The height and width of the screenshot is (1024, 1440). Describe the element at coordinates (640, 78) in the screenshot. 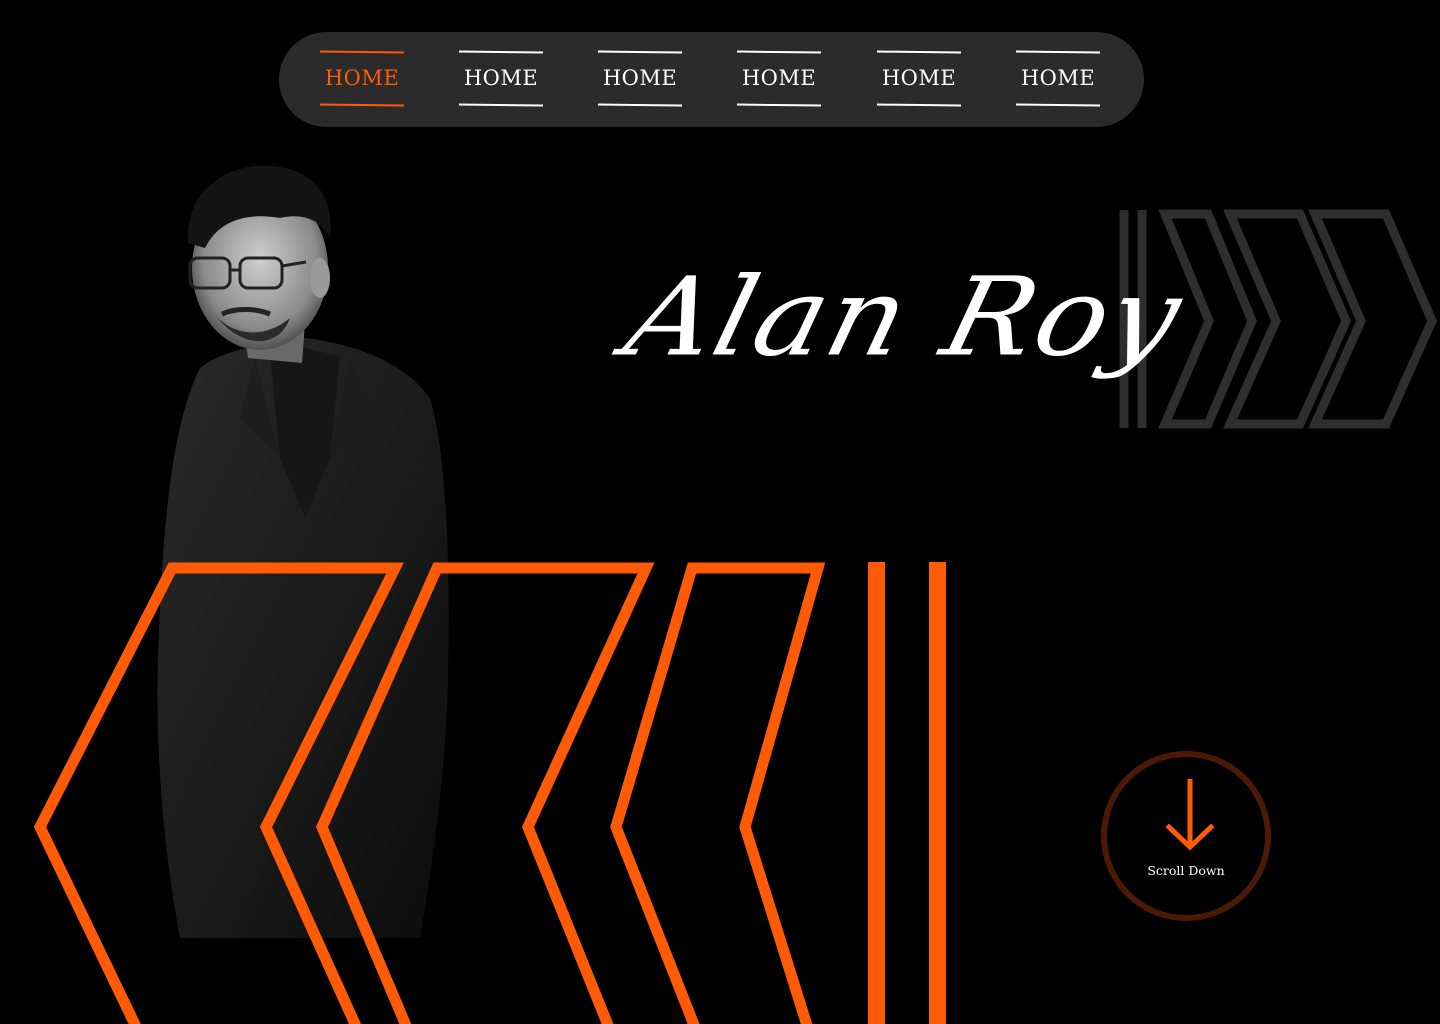

I see `nav-item-home-3: HOME` at that location.